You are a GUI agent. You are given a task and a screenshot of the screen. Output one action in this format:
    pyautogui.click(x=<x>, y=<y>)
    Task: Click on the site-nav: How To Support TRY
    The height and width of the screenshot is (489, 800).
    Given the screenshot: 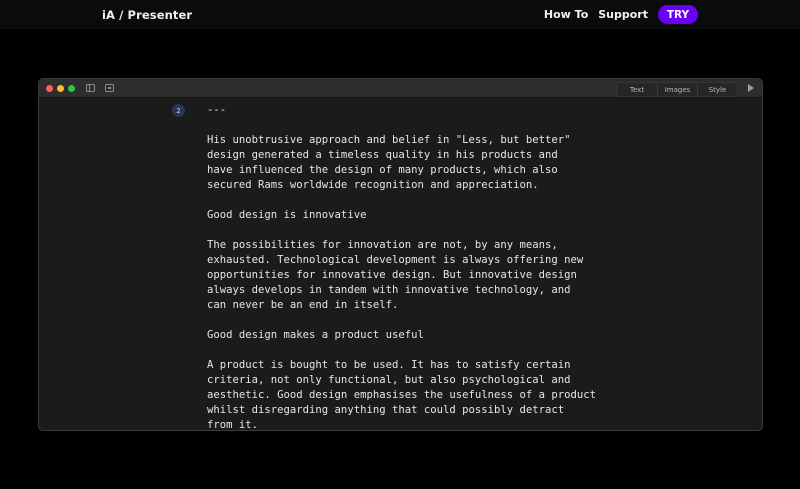 What is the action you would take?
    pyautogui.click(x=621, y=14)
    